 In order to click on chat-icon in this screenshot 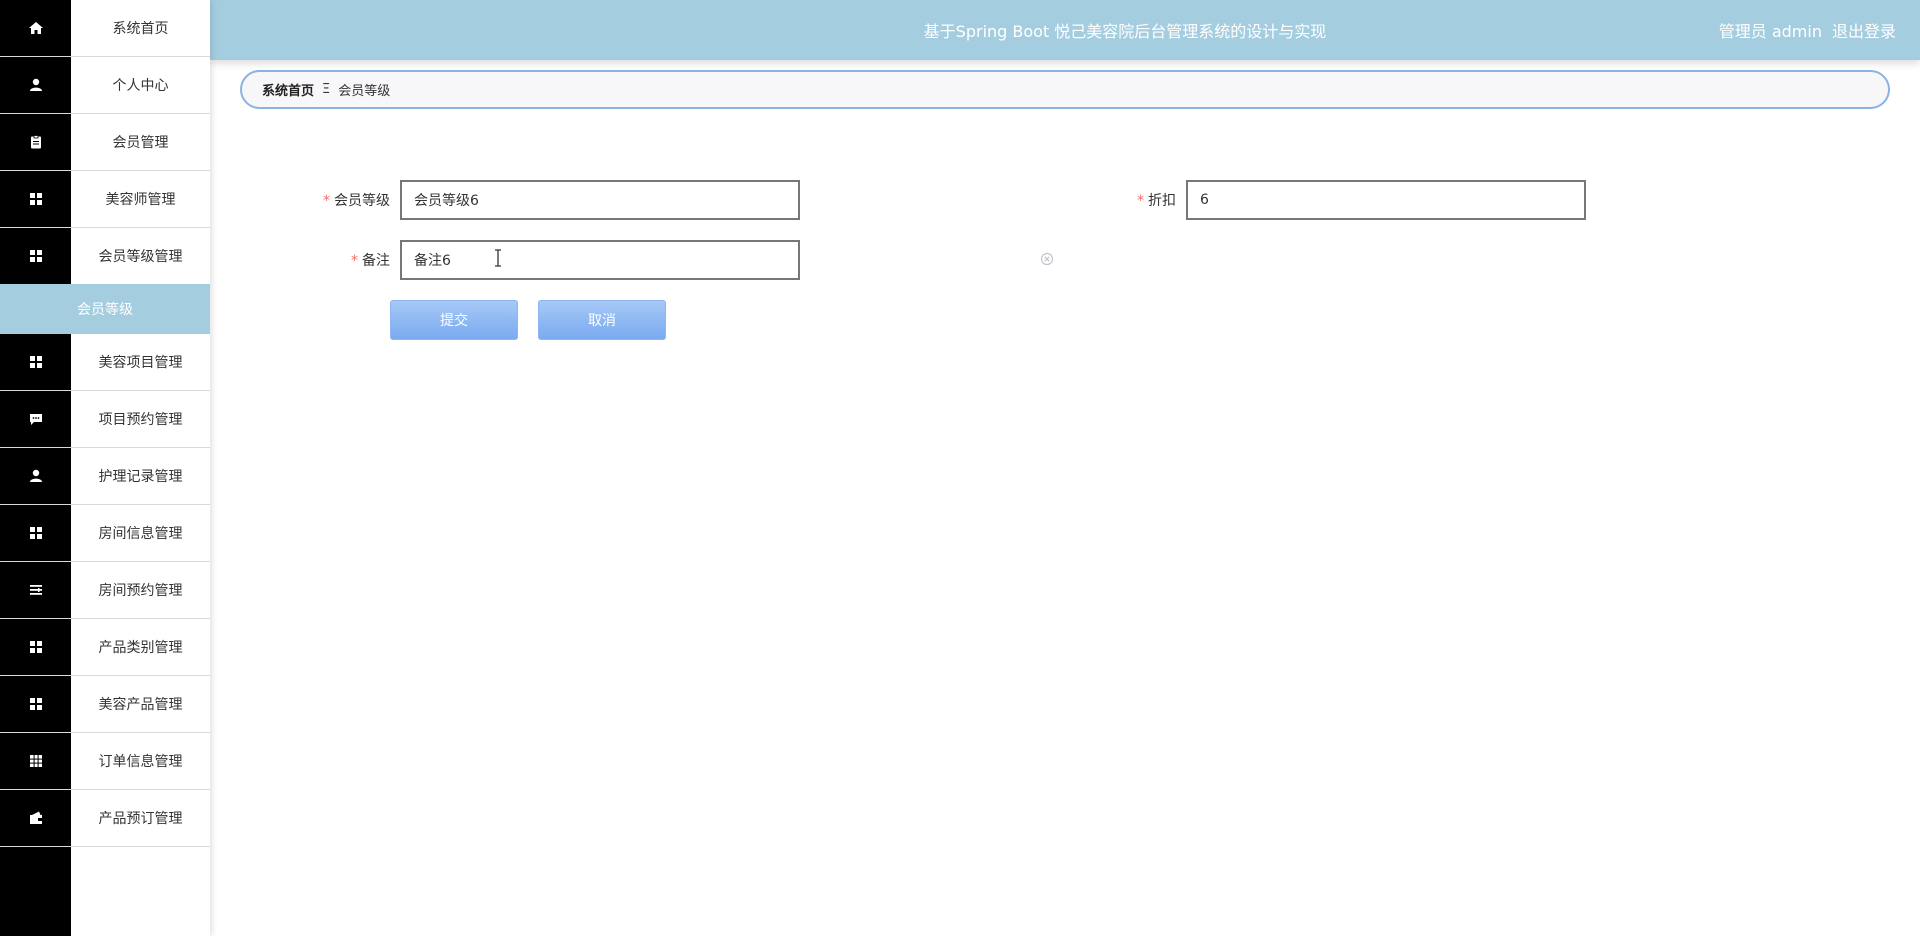, I will do `click(35, 419)`.